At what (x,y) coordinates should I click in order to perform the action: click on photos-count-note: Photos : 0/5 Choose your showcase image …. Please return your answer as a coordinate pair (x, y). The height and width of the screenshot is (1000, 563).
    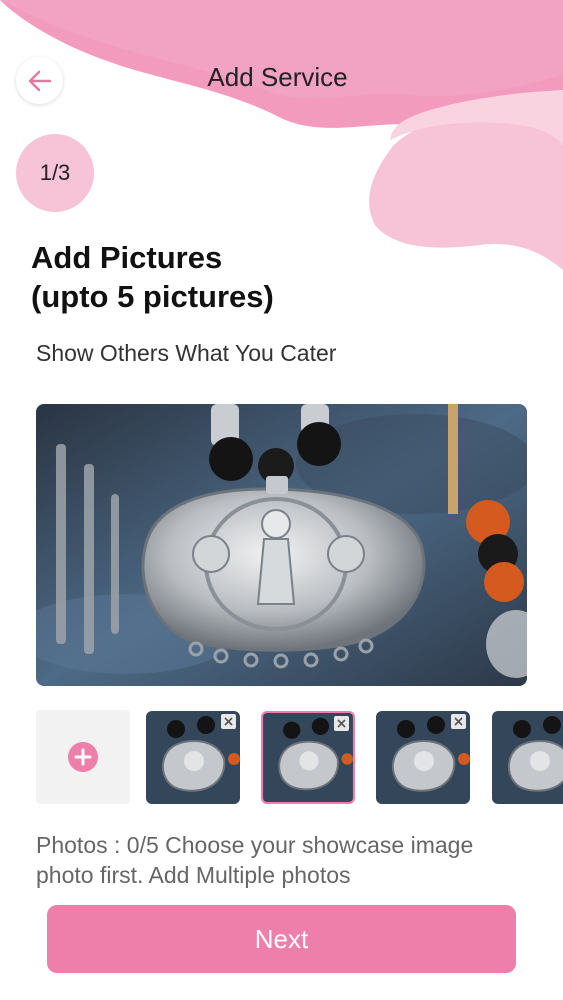
    Looking at the image, I should click on (255, 860).